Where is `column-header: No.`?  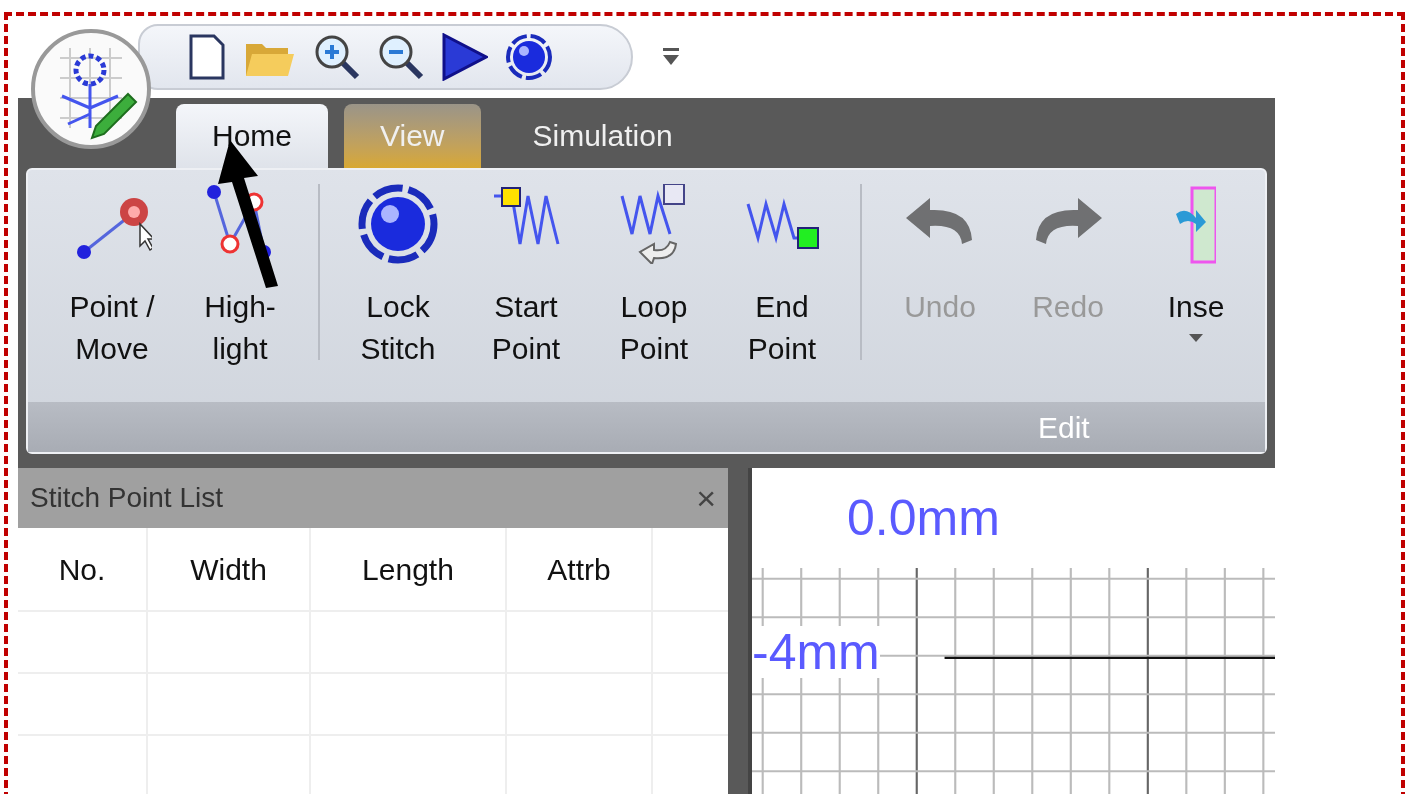
column-header: No. is located at coordinates (83, 569).